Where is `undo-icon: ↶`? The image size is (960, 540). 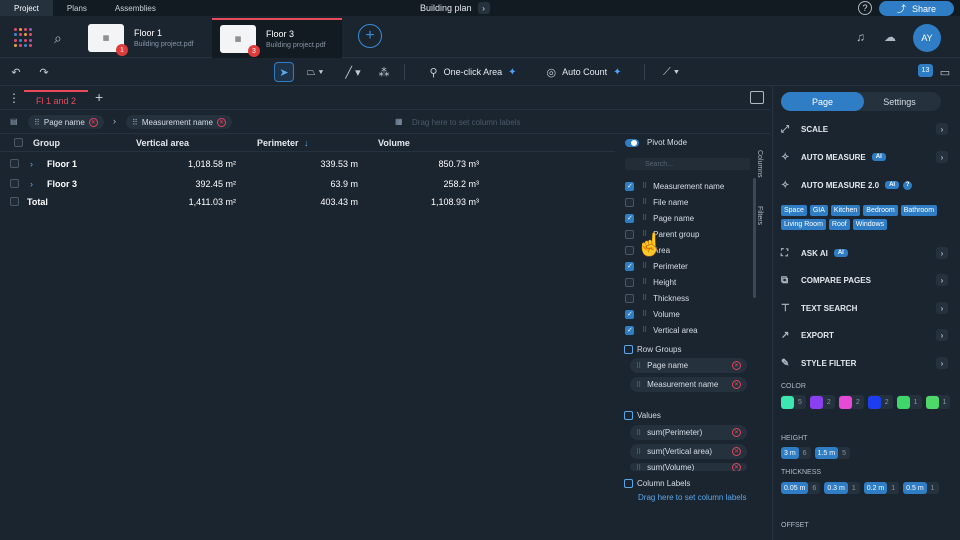 undo-icon: ↶ is located at coordinates (16, 72).